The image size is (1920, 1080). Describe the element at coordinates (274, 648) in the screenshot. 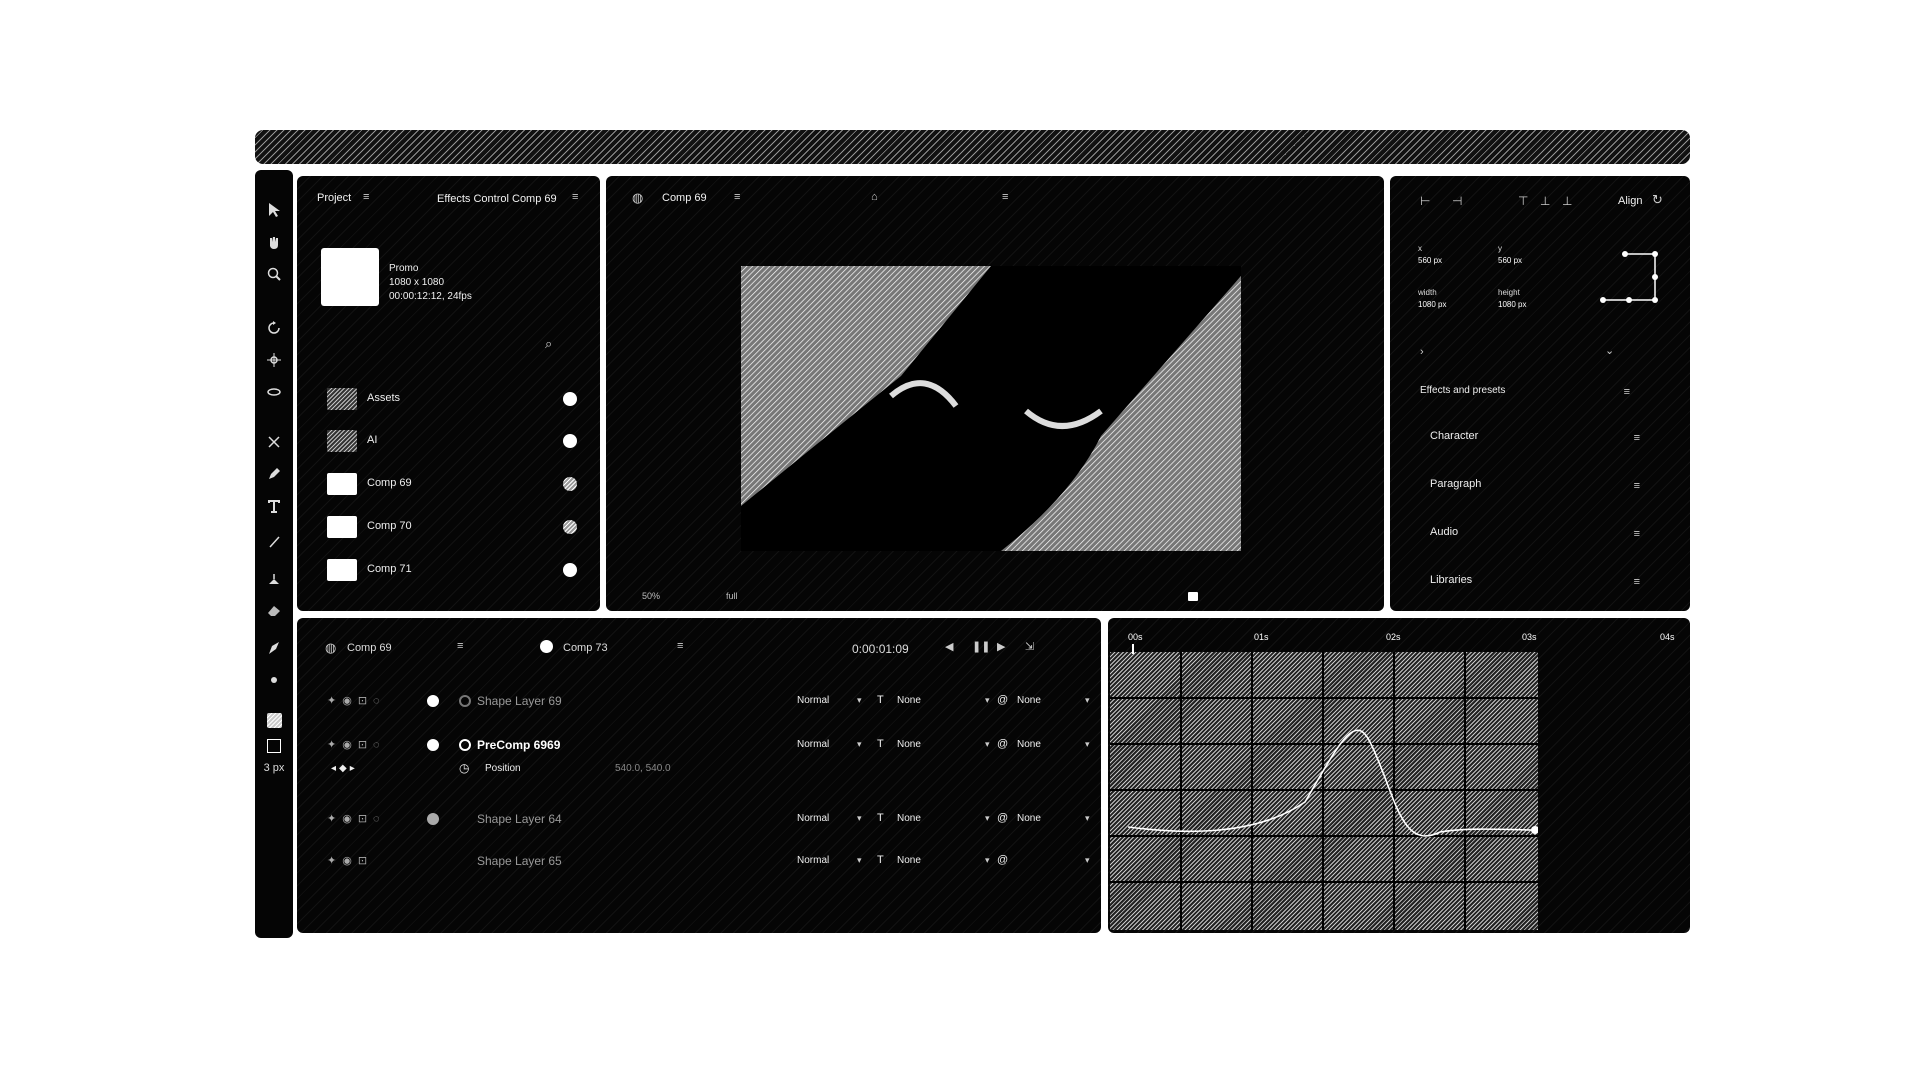

I see `roto-icon` at that location.